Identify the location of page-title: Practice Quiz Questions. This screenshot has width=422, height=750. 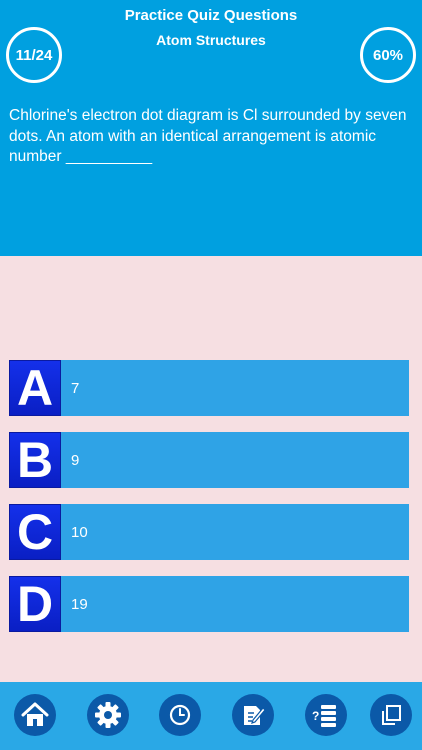
(211, 15).